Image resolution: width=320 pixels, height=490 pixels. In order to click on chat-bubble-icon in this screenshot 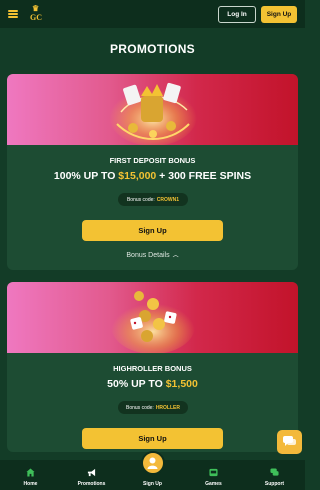, I will do `click(289, 441)`.